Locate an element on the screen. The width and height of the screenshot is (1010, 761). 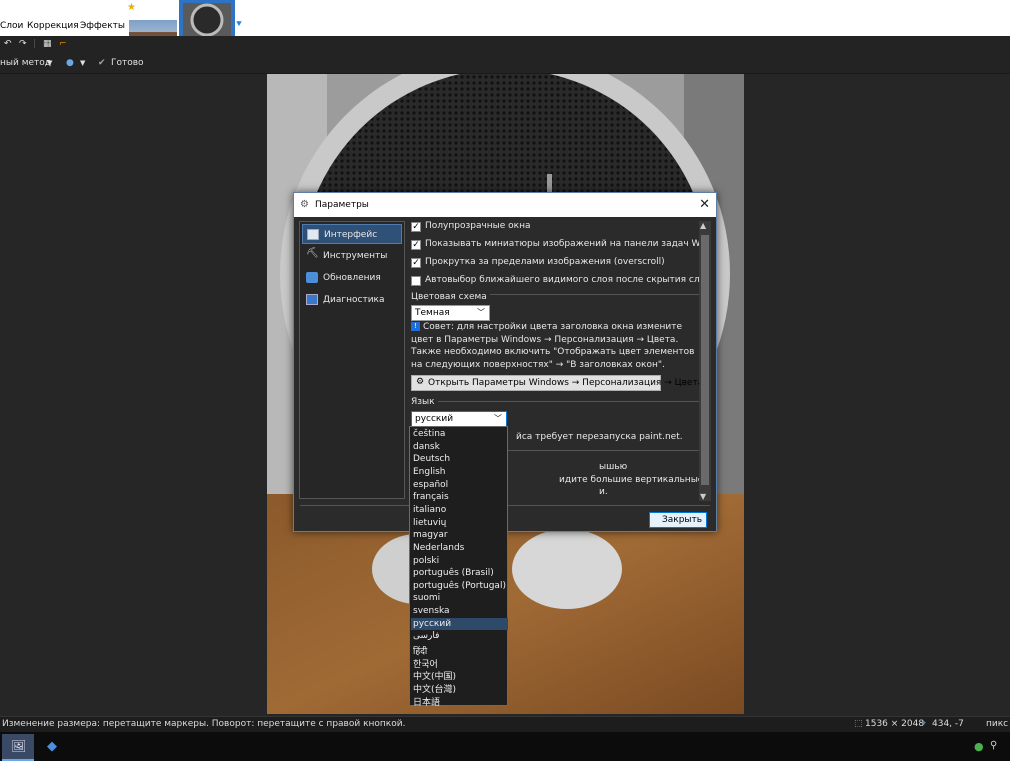
language-option: italiano is located at coordinates (459, 510).